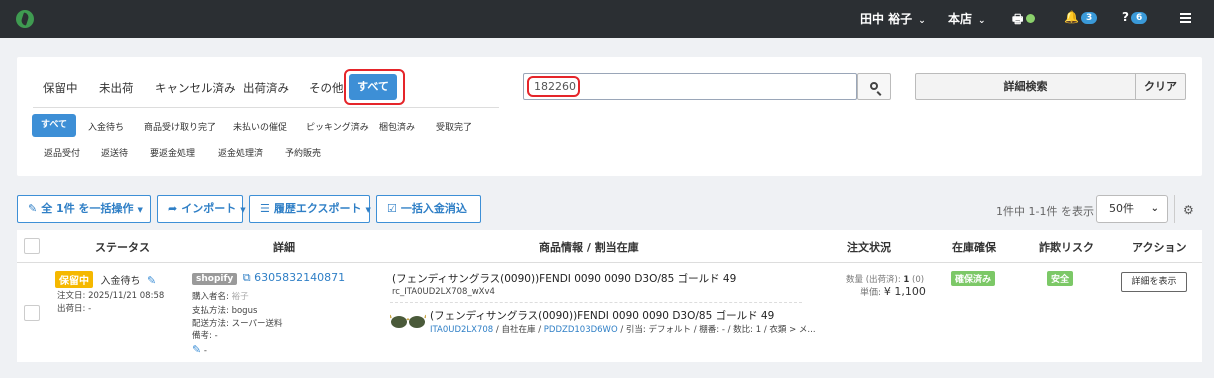  What do you see at coordinates (116, 88) in the screenshot?
I see `tab-unshipped: 未出荷` at bounding box center [116, 88].